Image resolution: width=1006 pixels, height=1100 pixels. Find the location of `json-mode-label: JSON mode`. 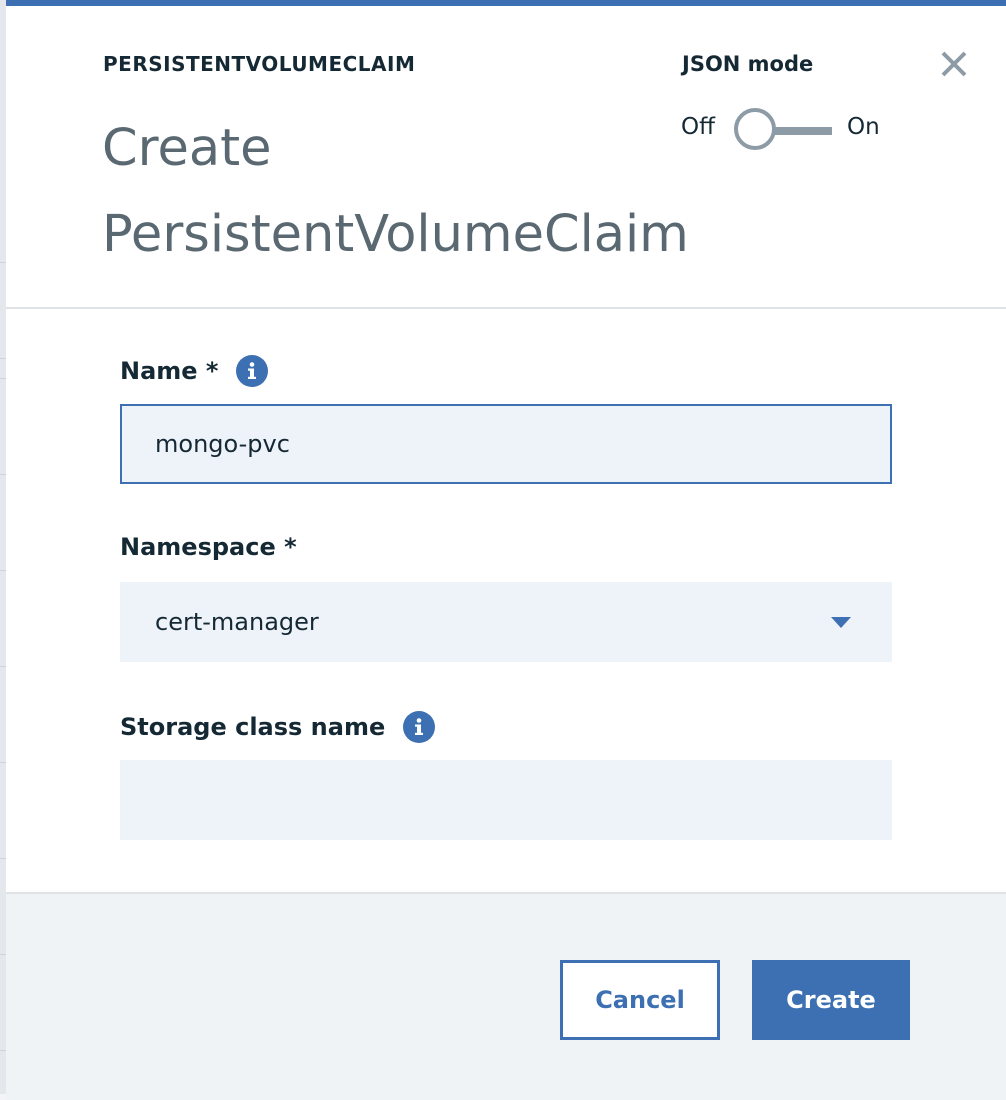

json-mode-label: JSON mode is located at coordinates (748, 64).